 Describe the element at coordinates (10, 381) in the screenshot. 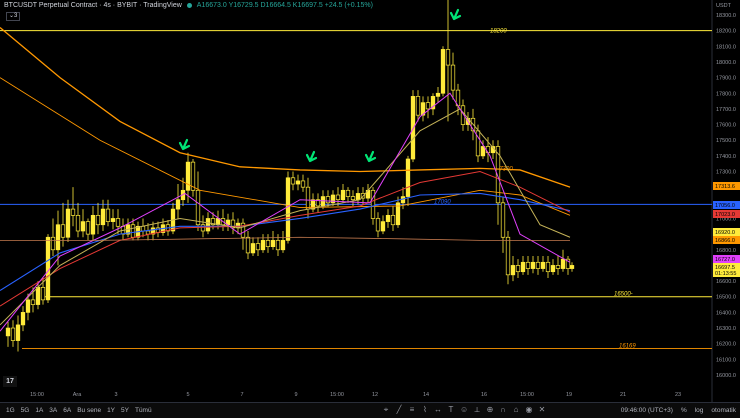

I see `tradingview-logo-icon: 17` at that location.